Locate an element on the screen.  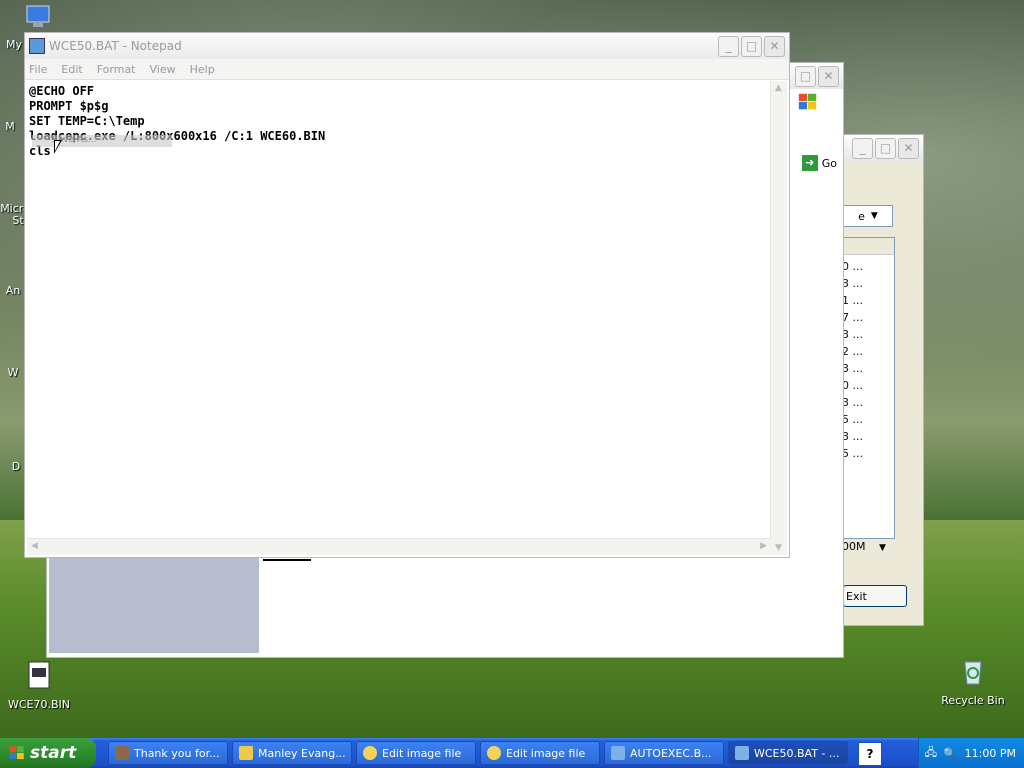
mouse-cursor-icon is located at coordinates (58, 147).